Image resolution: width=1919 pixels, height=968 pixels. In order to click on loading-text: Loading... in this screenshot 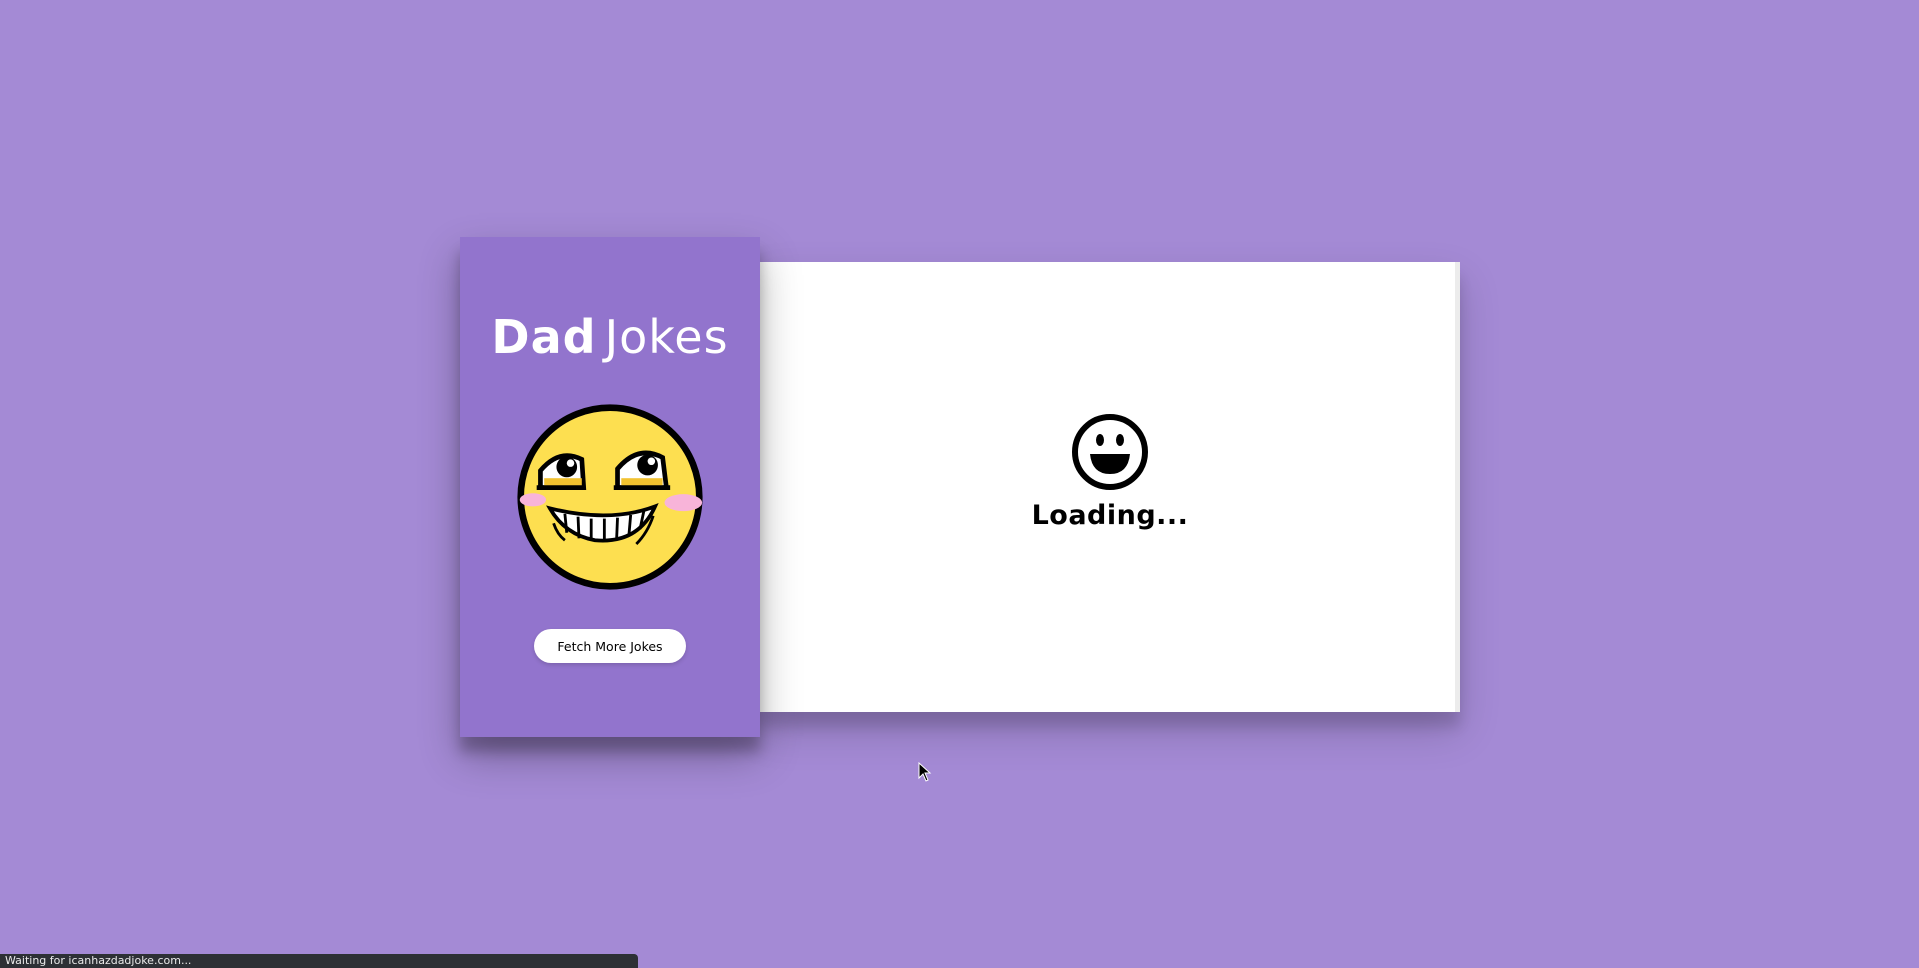, I will do `click(1110, 515)`.